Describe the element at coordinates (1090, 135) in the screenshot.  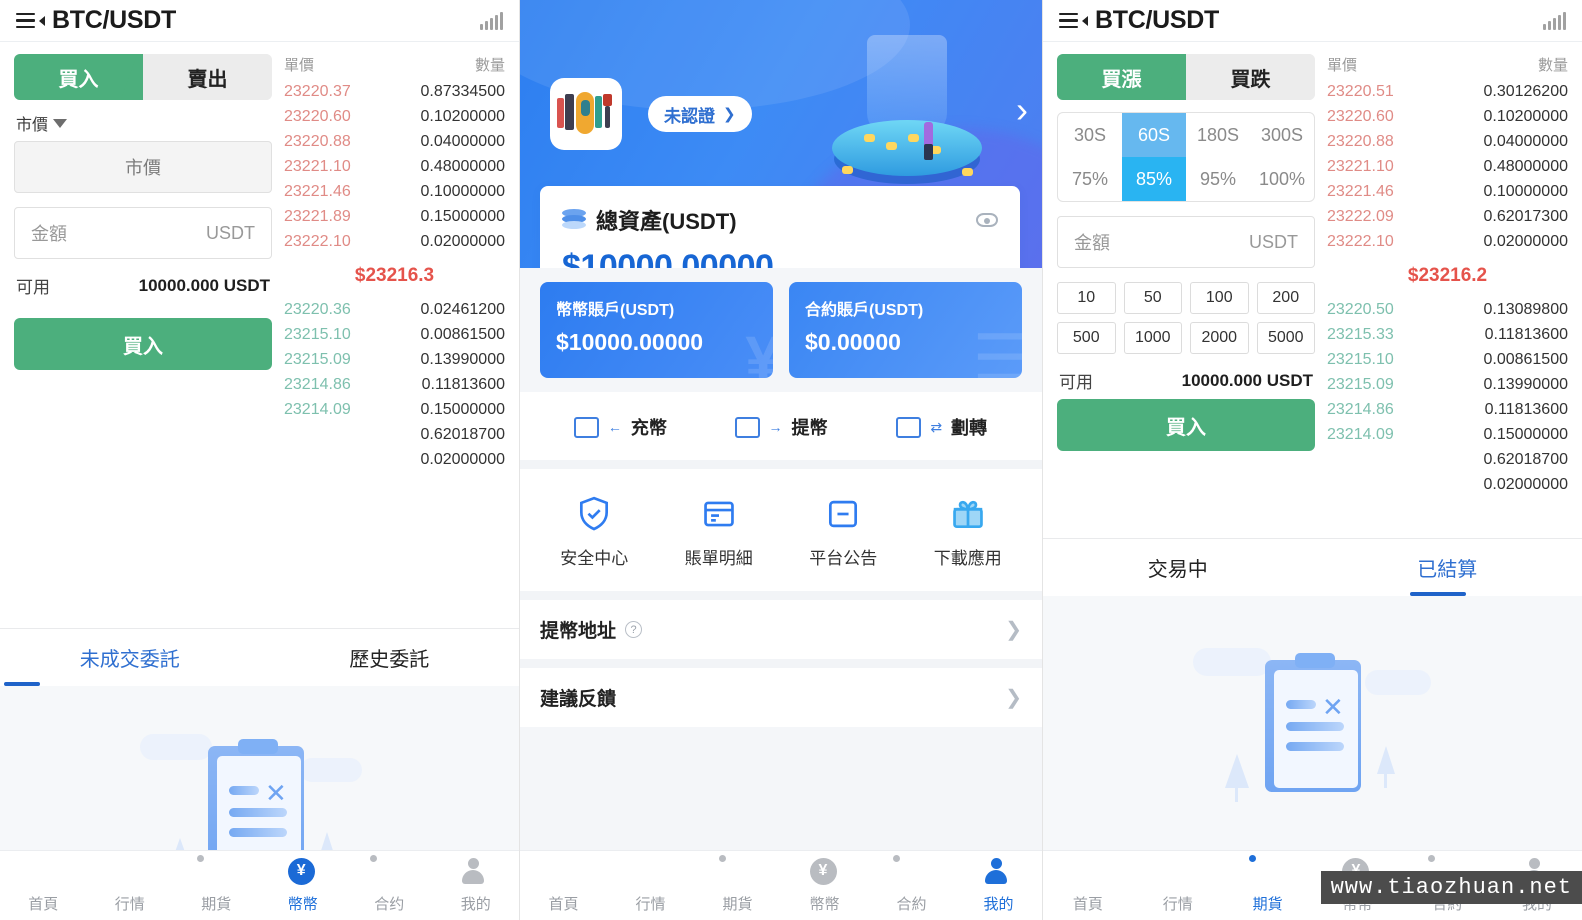
I see `option-30s: 30S` at that location.